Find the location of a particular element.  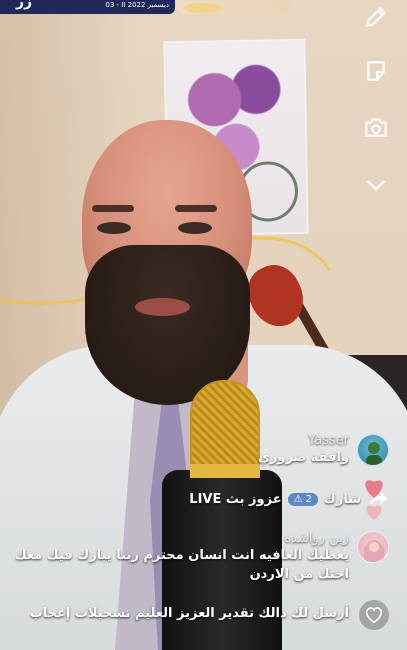

flip-camera-button is located at coordinates (376, 127).